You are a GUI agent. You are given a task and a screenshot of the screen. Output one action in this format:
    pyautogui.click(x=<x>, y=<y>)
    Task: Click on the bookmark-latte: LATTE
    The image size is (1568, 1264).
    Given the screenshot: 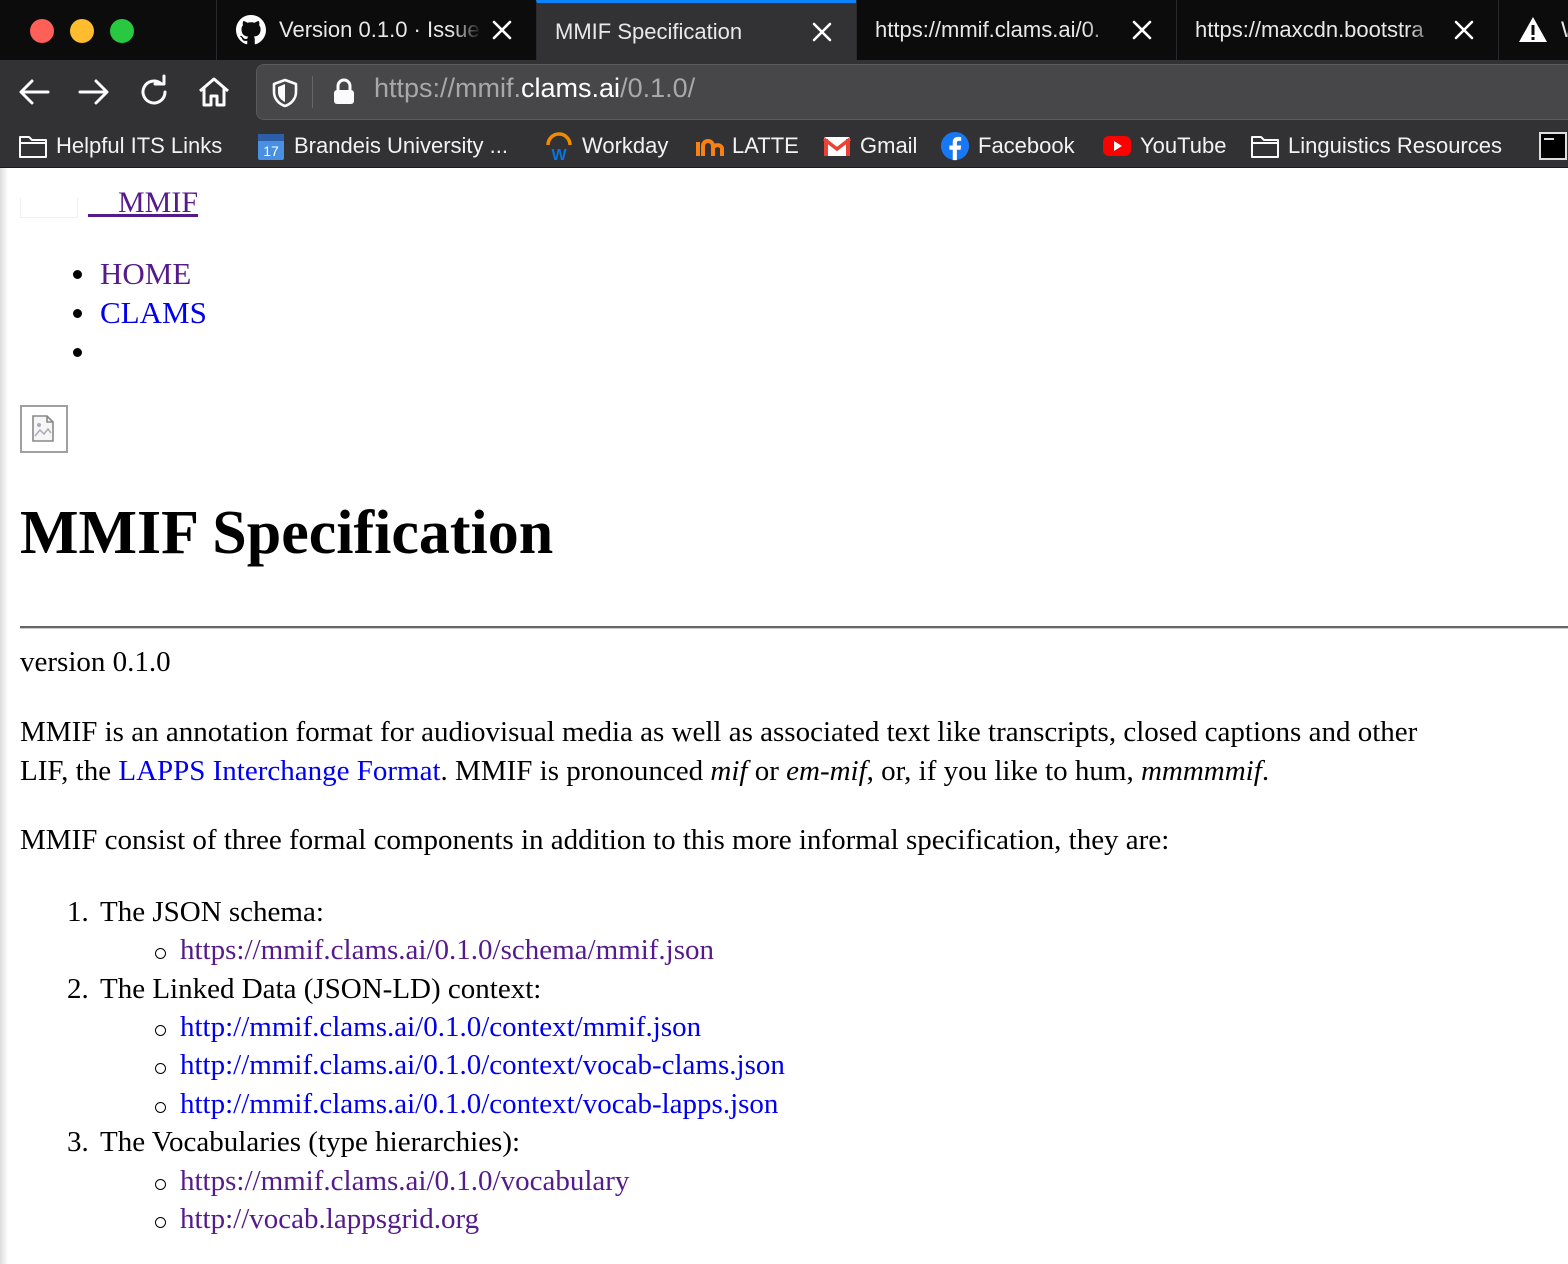 What is the action you would take?
    pyautogui.click(x=746, y=146)
    